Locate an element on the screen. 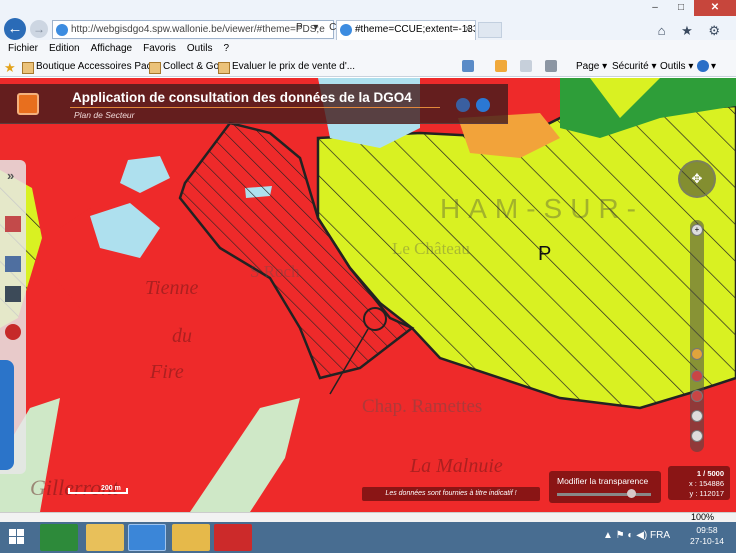 Image resolution: width=736 pixels, height=553 pixels. app-subtitle: Plan de Secteur is located at coordinates (104, 115).